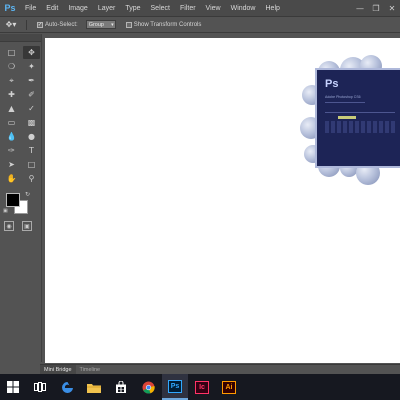 The width and height of the screenshot is (400, 400). I want to click on move-tool-icon: ✥, so click(31, 52).